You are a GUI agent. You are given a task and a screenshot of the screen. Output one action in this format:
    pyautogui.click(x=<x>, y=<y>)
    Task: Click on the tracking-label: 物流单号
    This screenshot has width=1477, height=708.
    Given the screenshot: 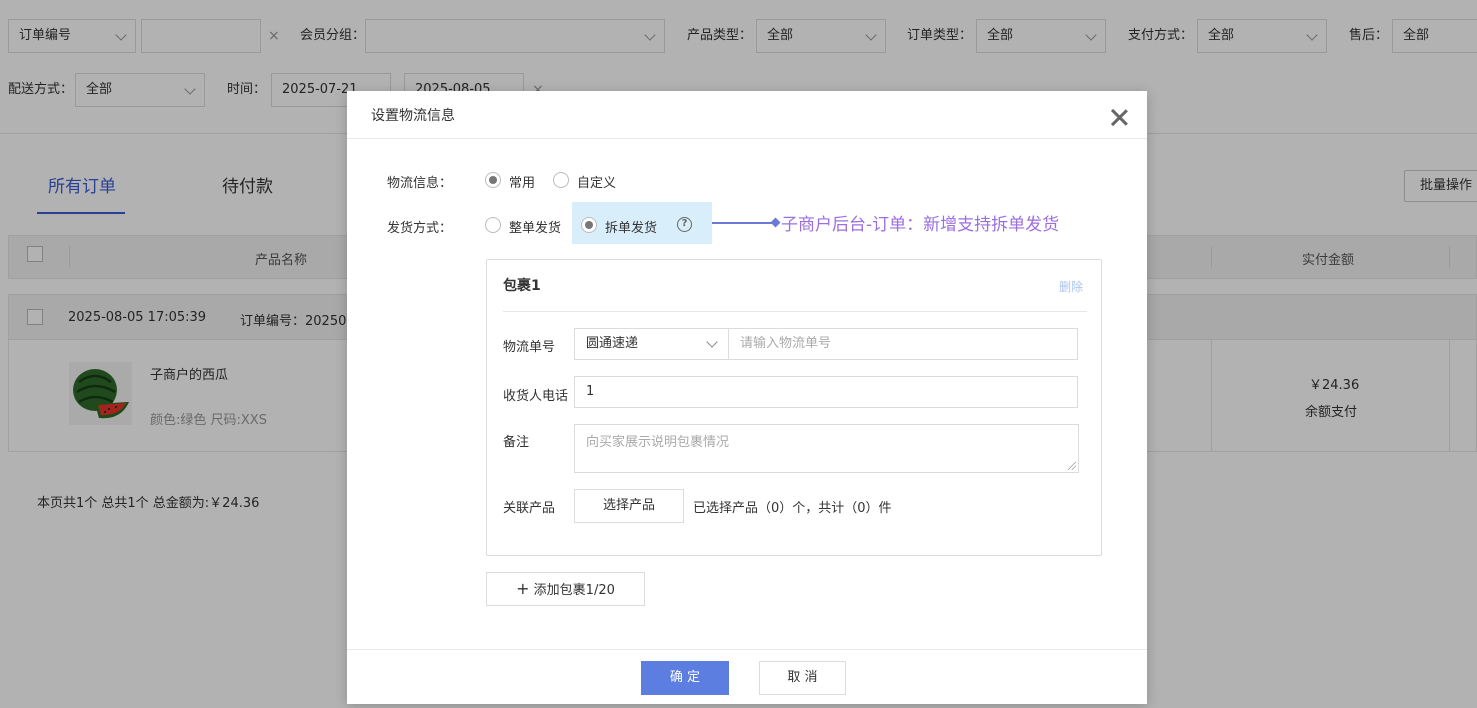 What is the action you would take?
    pyautogui.click(x=529, y=347)
    